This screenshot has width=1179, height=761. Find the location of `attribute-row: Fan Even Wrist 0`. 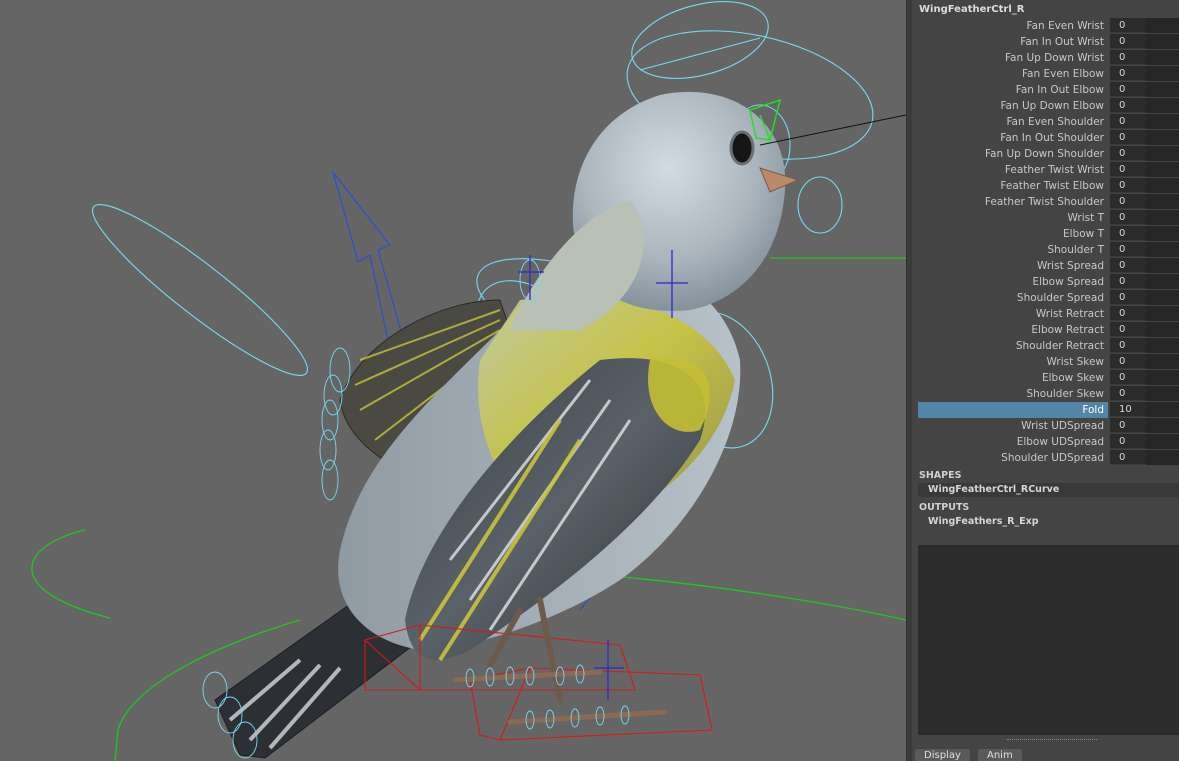

attribute-row: Fan Even Wrist 0 is located at coordinates (1045, 26).